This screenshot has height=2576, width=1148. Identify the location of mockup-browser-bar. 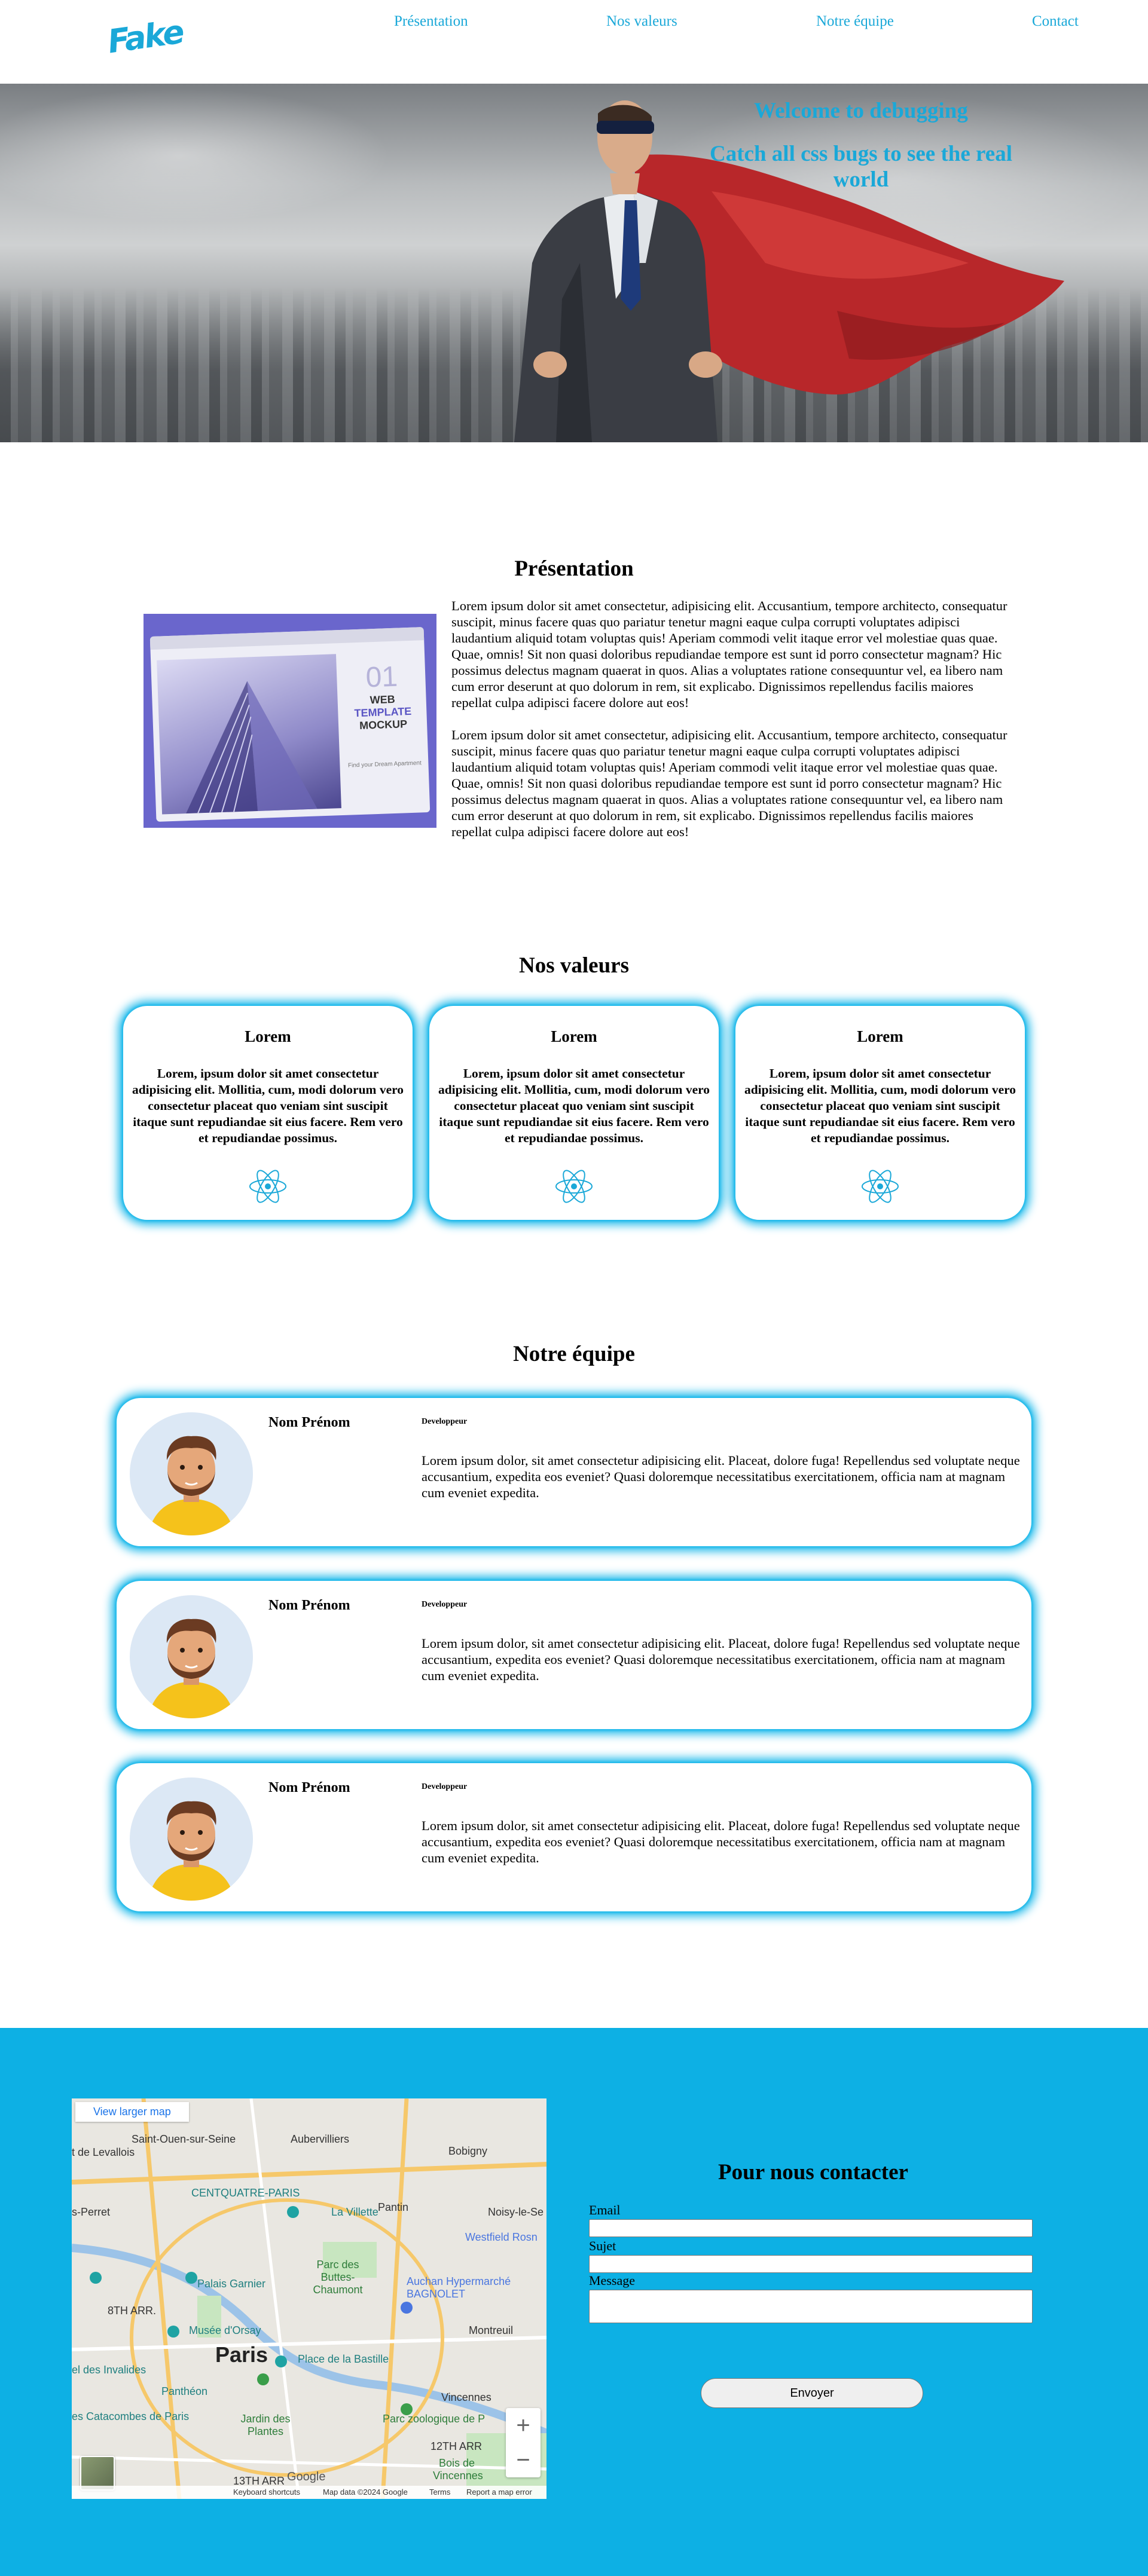
(287, 638).